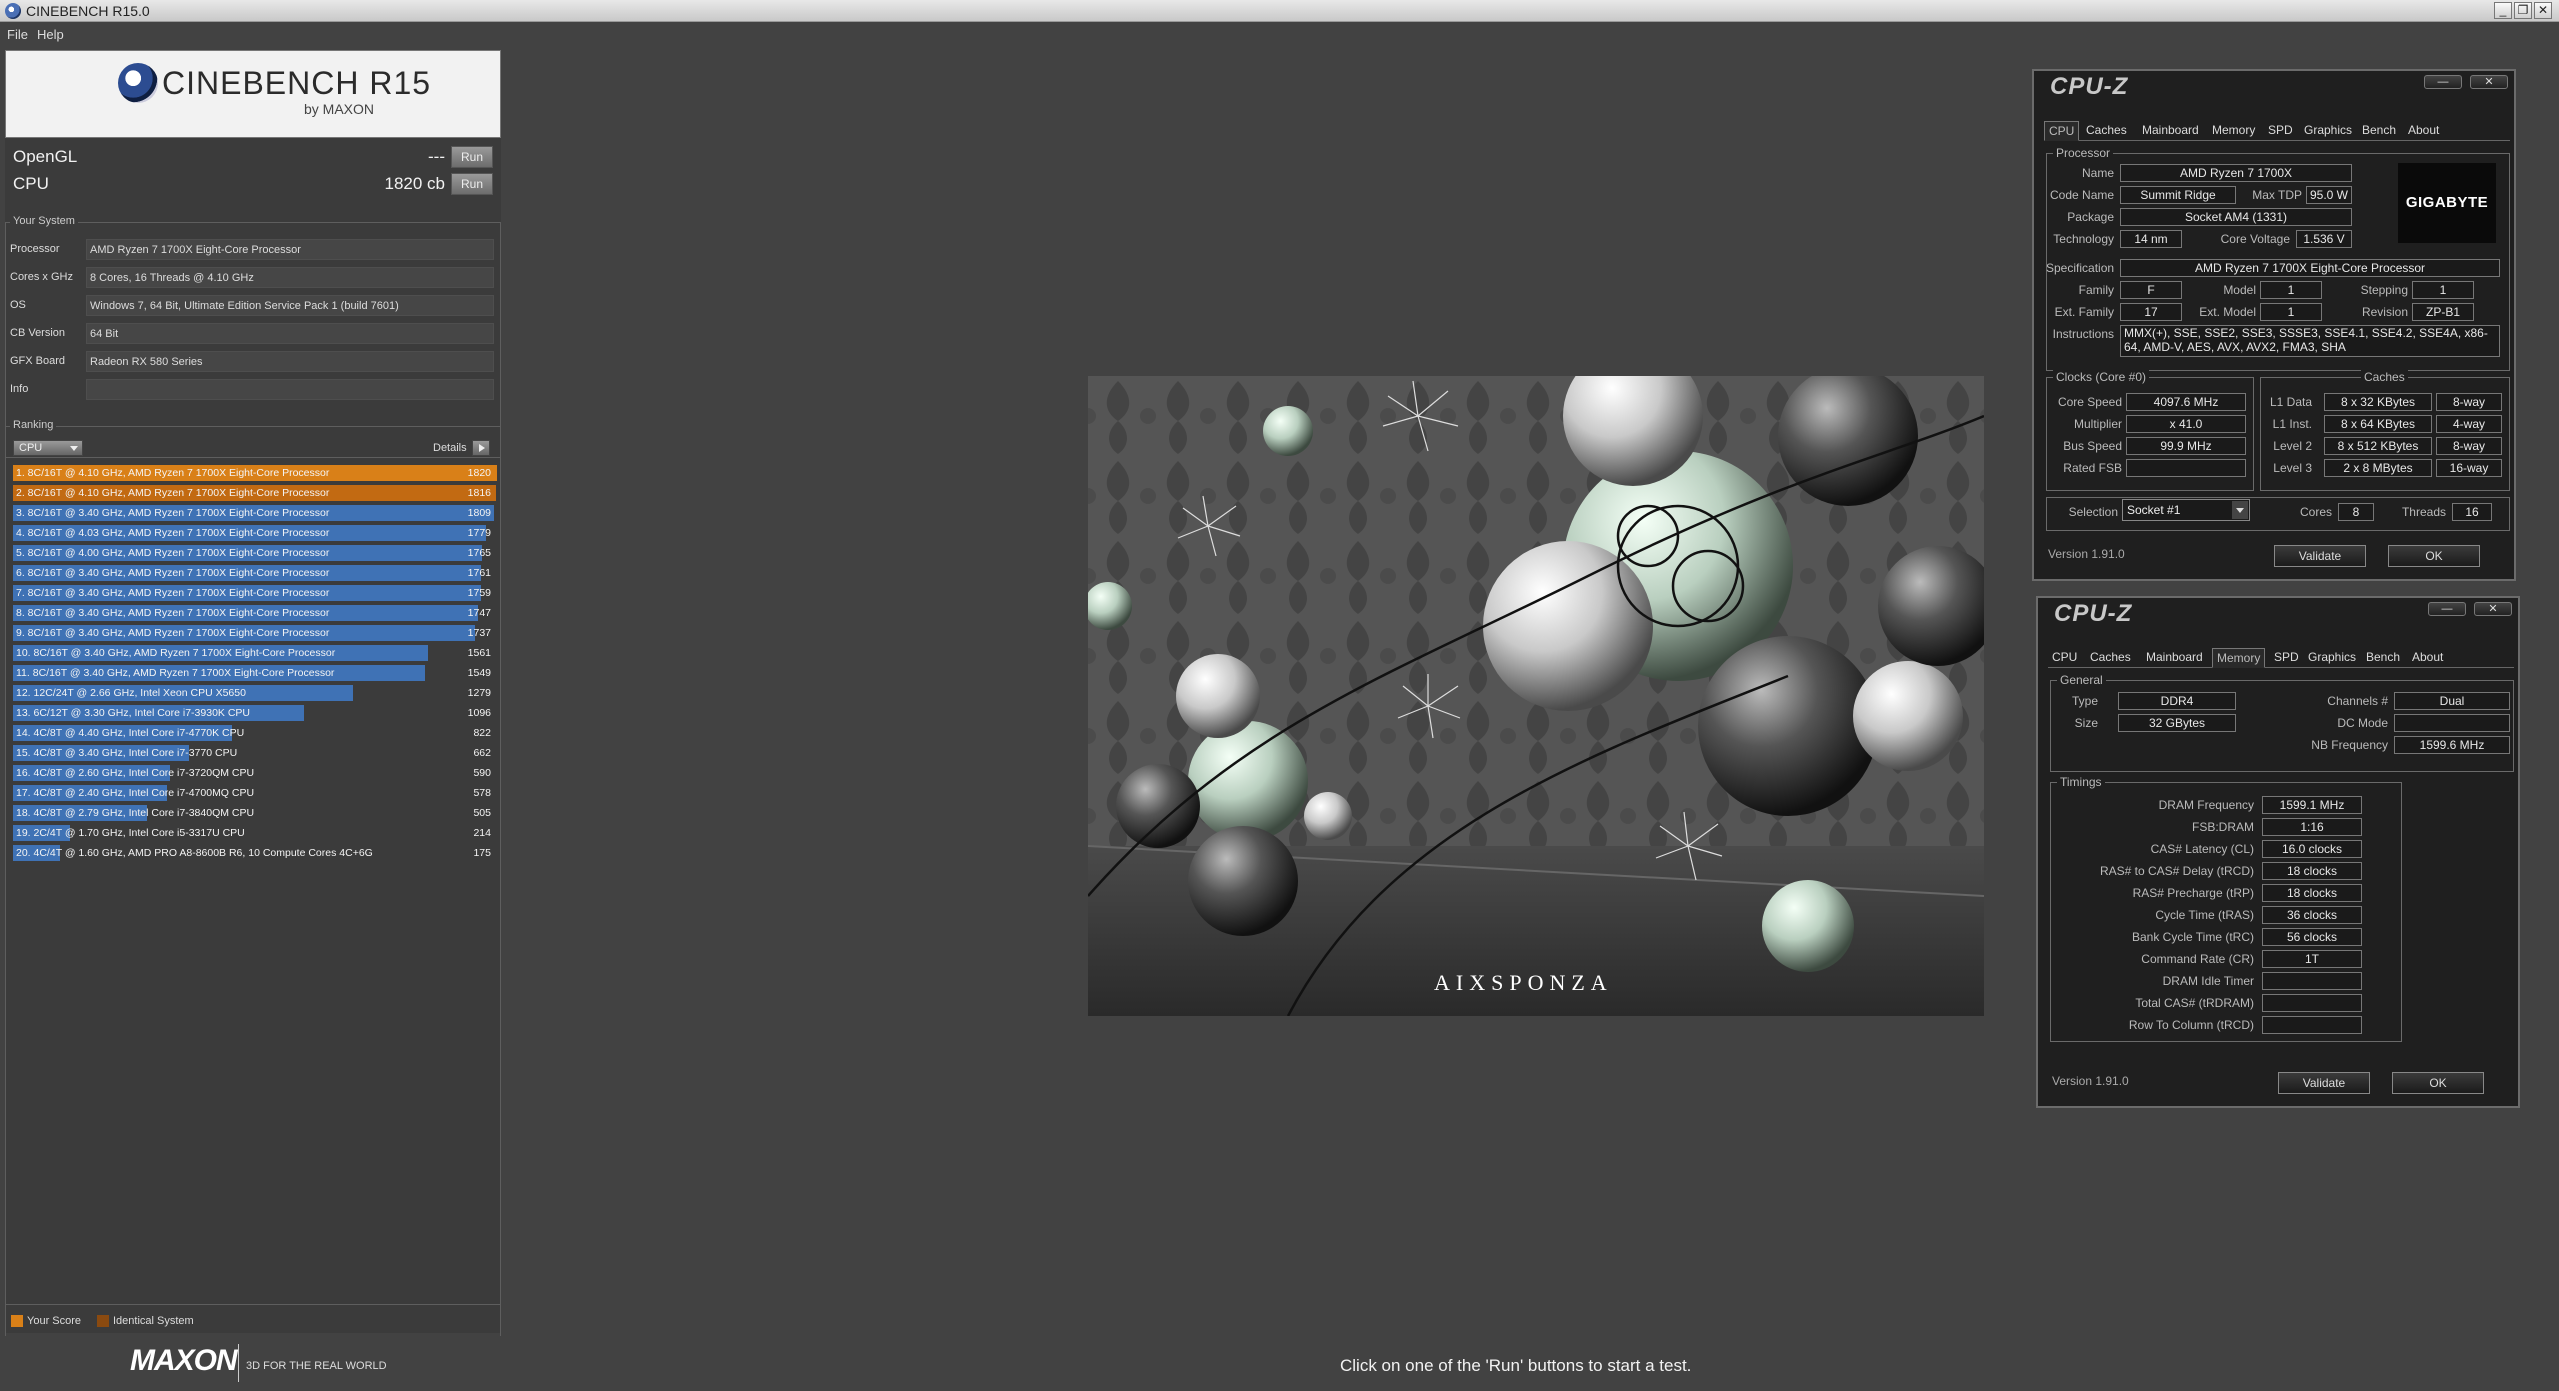 Image resolution: width=2559 pixels, height=1391 pixels. What do you see at coordinates (290, 277) in the screenshot?
I see `system-value: 8 Cores, 16 Threads @ 4.10 GHz` at bounding box center [290, 277].